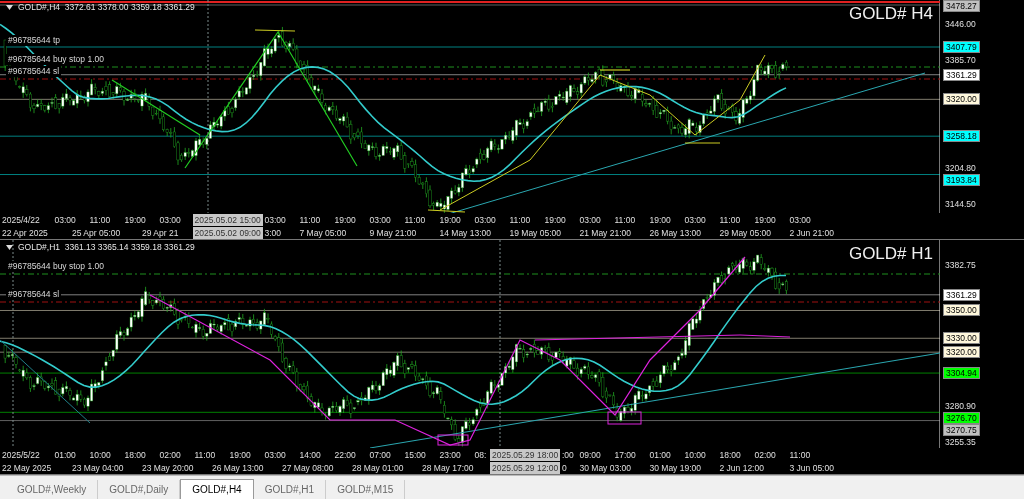  Describe the element at coordinates (811, 232) in the screenshot. I see `time-label: 2 Jun 21:00` at that location.